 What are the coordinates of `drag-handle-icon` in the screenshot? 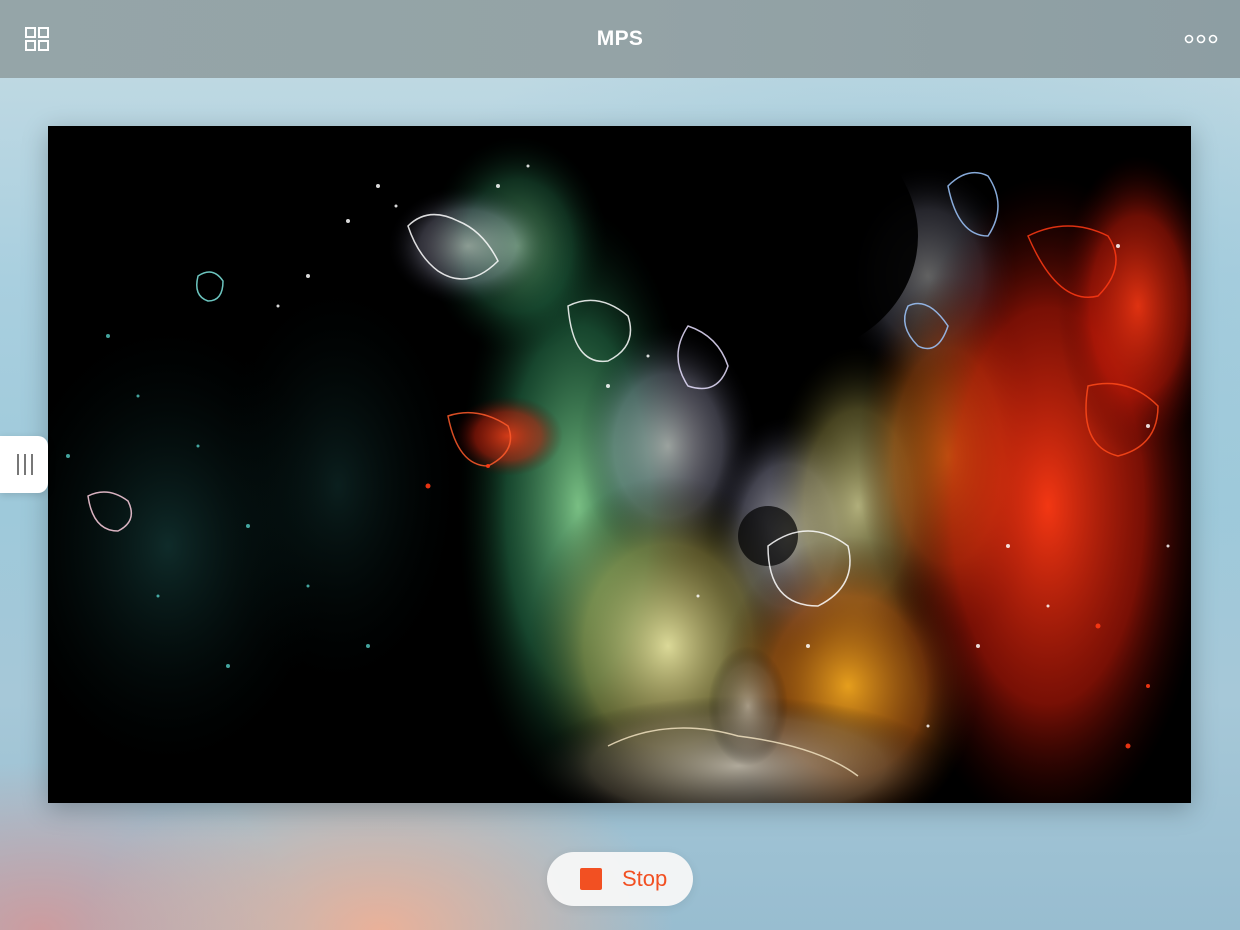 It's located at (25, 464).